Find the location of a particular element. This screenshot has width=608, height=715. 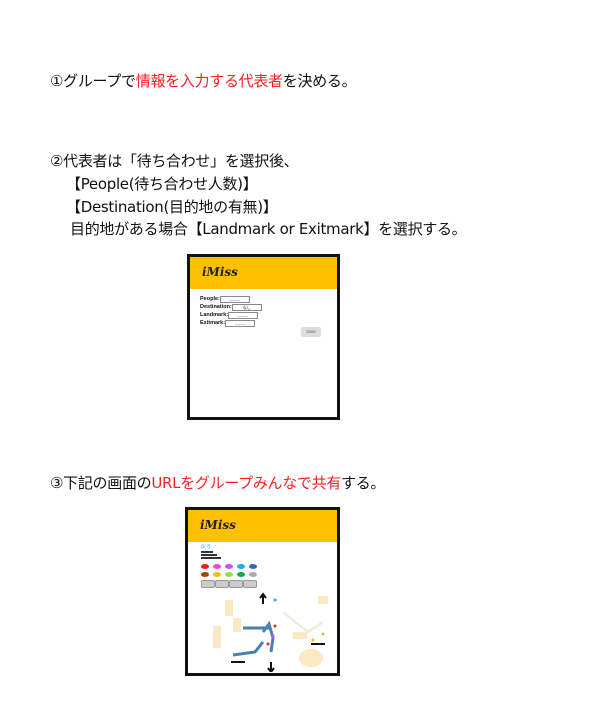

step2-line3: 【Destination(目的地の有無)】 is located at coordinates (172, 207).